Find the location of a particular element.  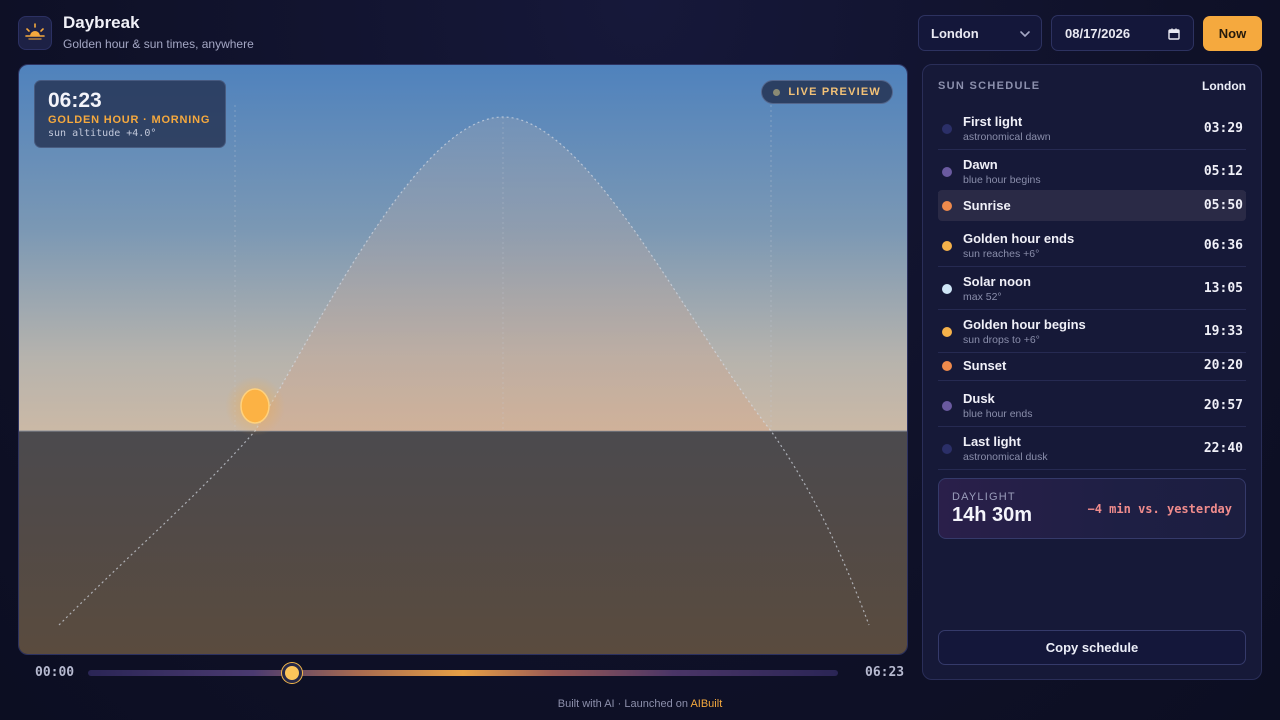

live-dot-icon is located at coordinates (777, 92).